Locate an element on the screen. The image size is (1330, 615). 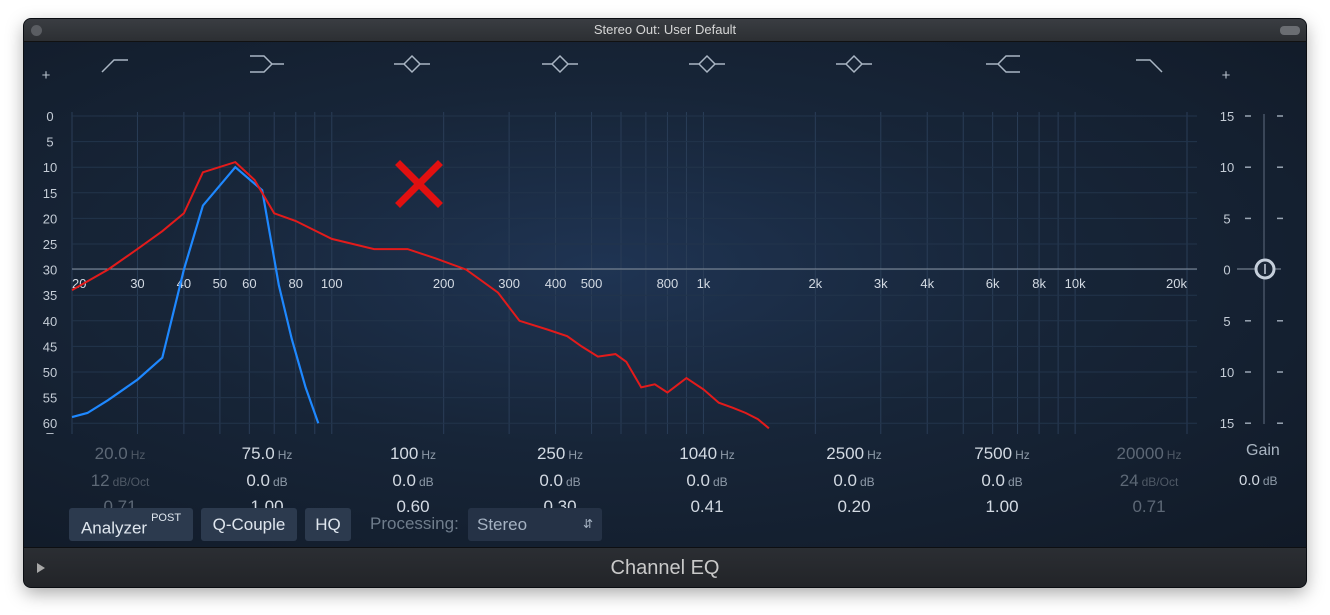
band-gain-value: 24 is located at coordinates (1129, 480).